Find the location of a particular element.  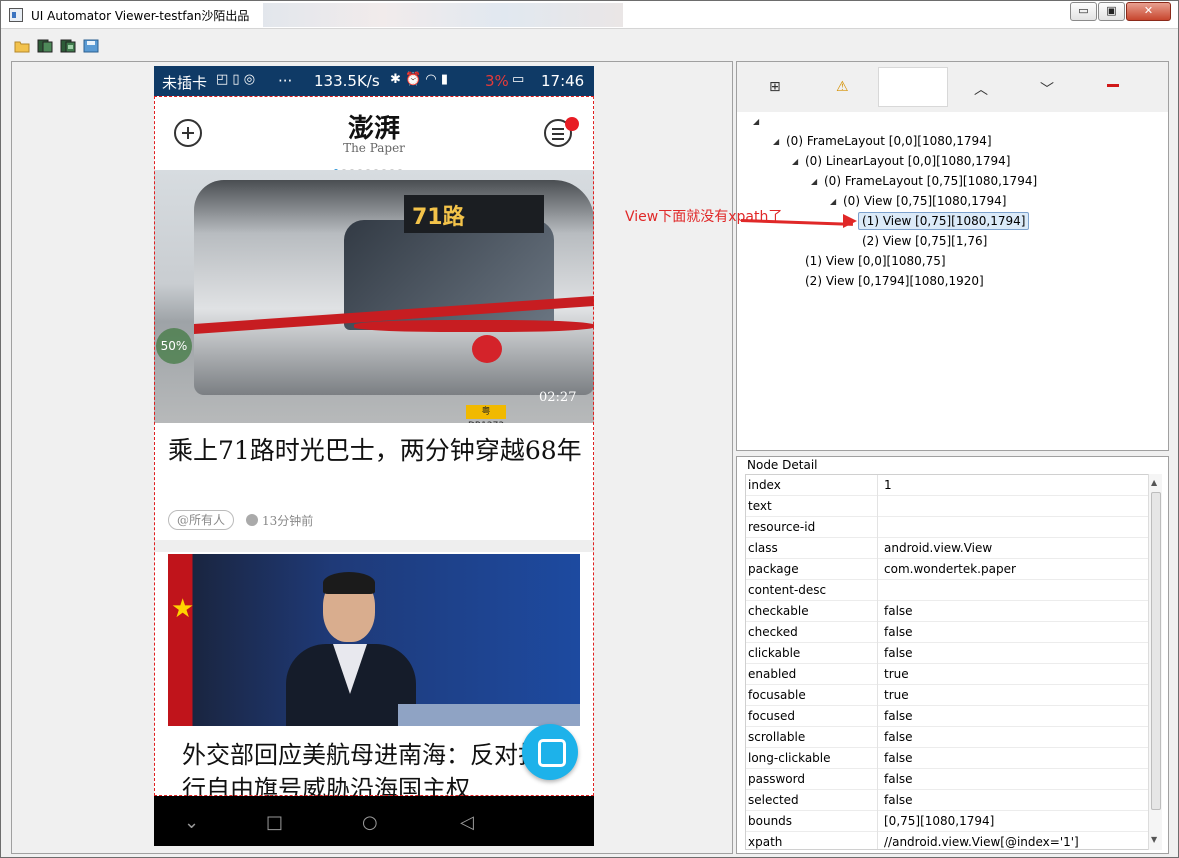

detail-key: content-desc is located at coordinates (787, 590).